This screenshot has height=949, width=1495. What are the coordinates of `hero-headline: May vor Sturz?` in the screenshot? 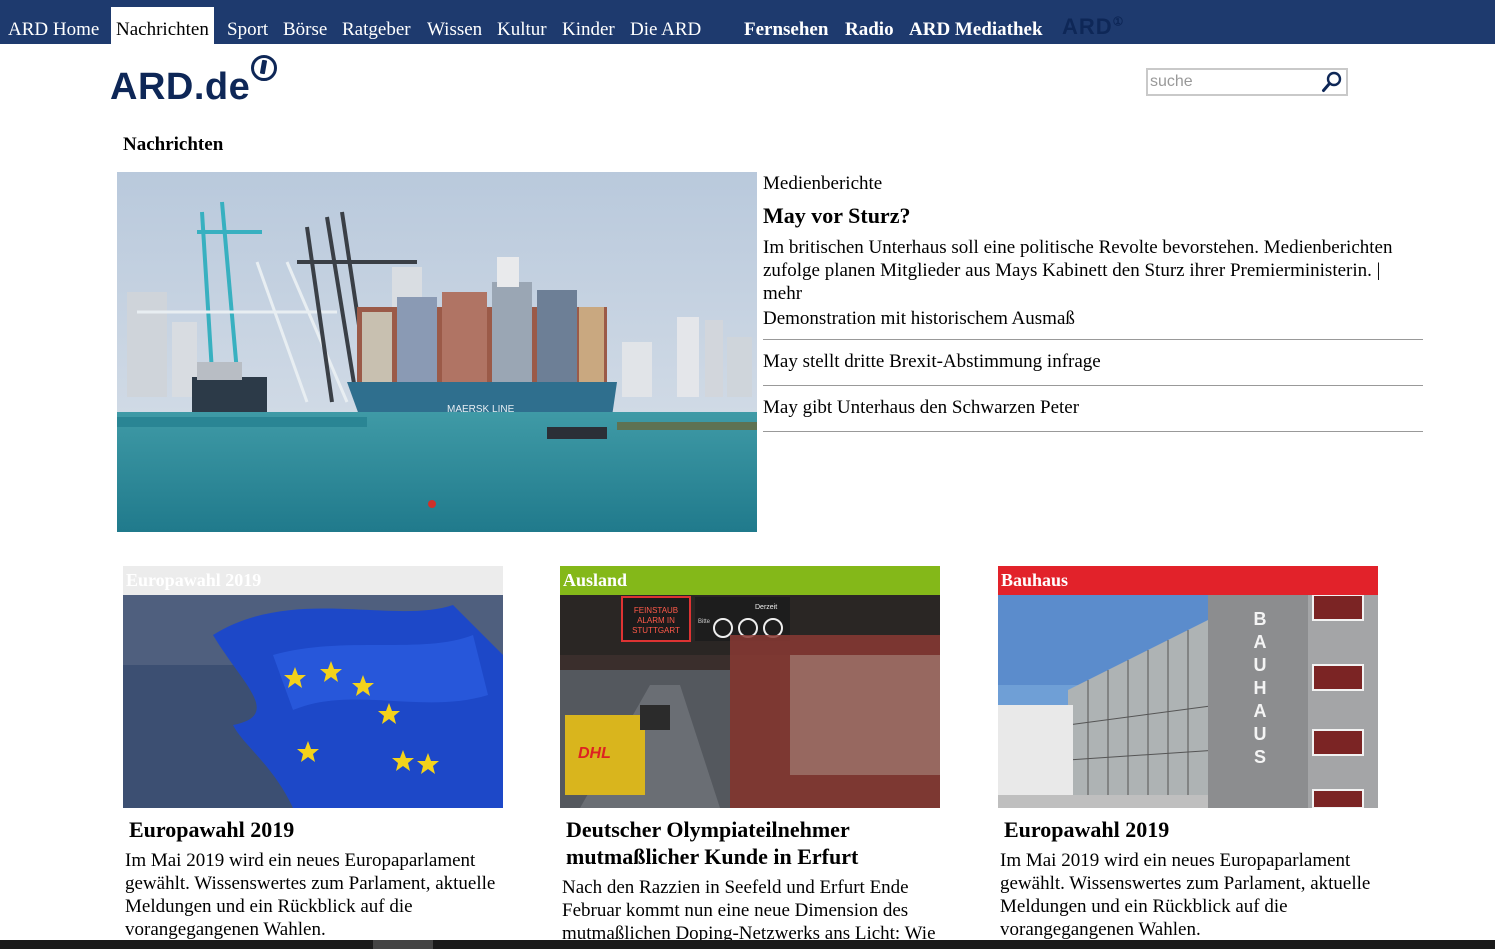 It's located at (1093, 216).